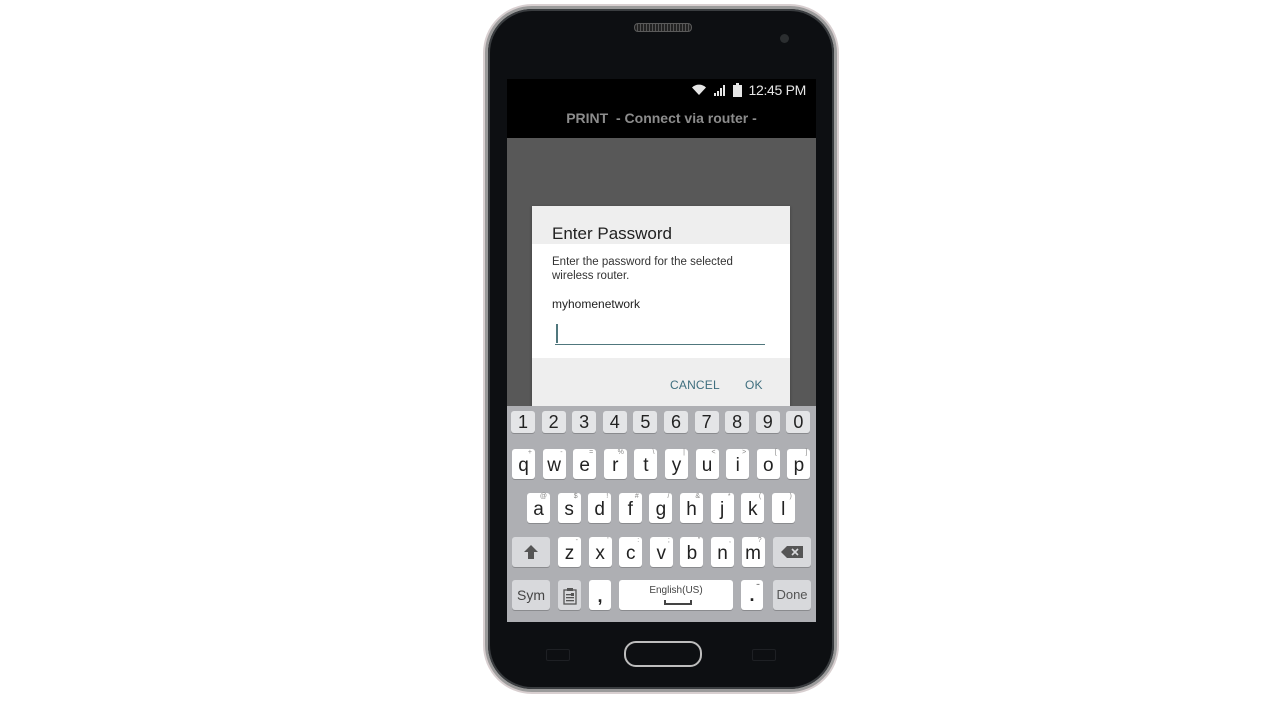  What do you see at coordinates (753, 508) in the screenshot?
I see `key-k: (k` at bounding box center [753, 508].